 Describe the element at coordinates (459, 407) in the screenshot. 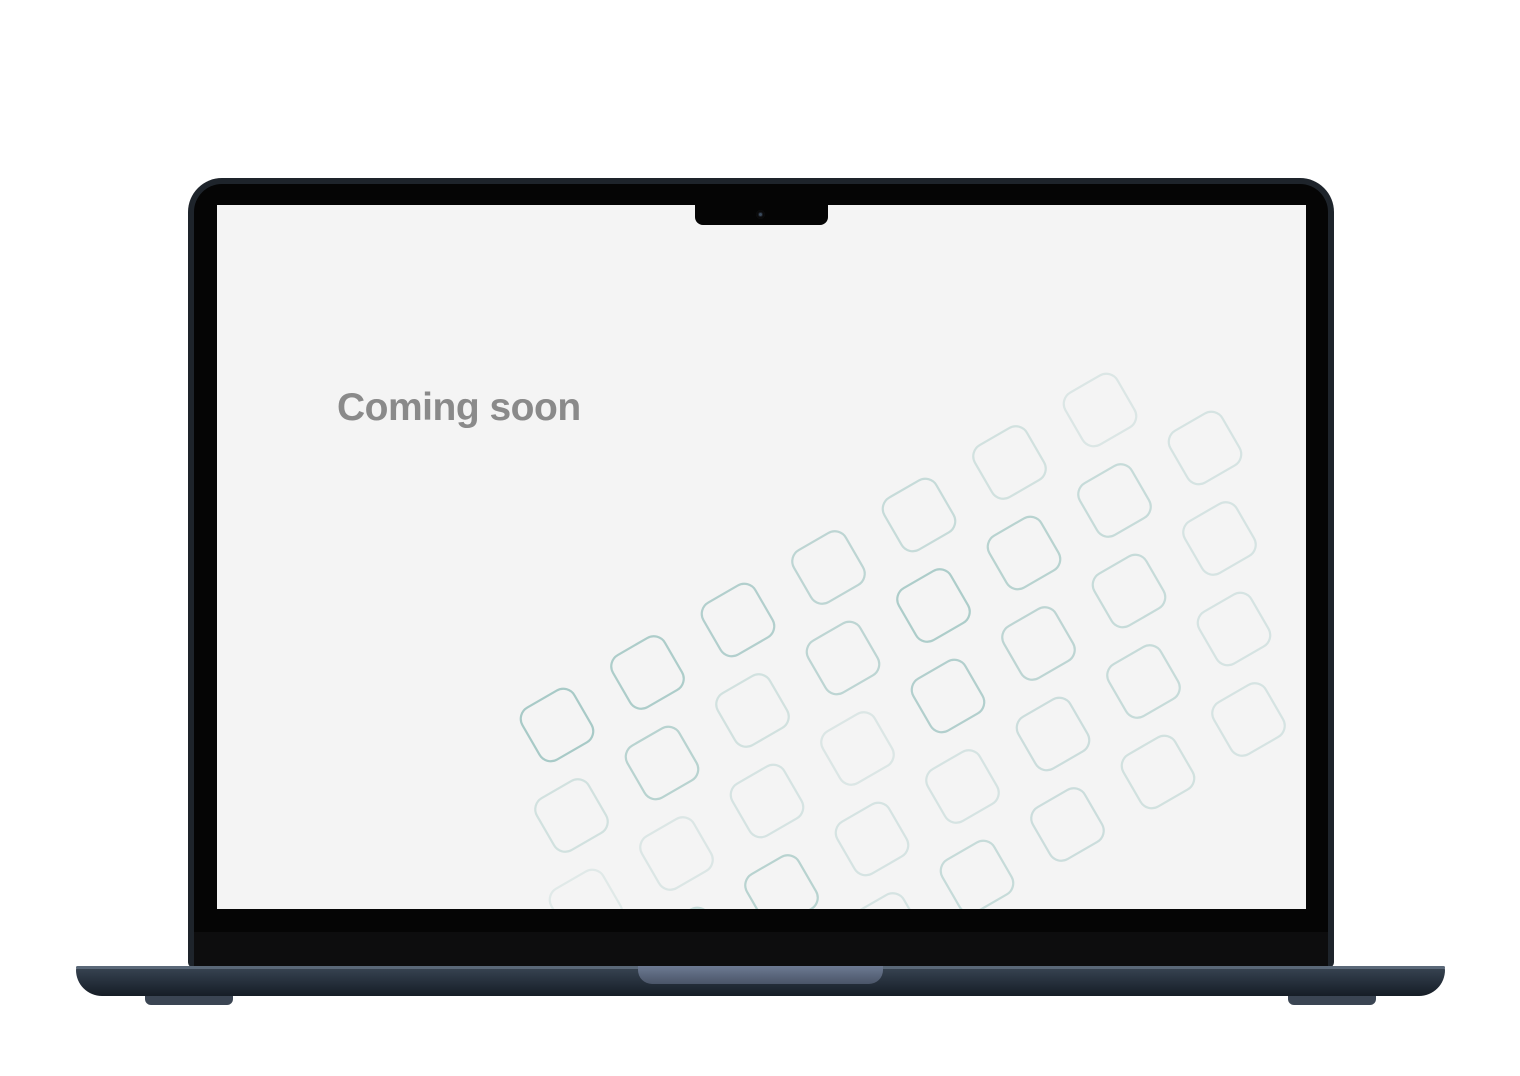

I see `coming-soon-heading: Coming soon` at that location.